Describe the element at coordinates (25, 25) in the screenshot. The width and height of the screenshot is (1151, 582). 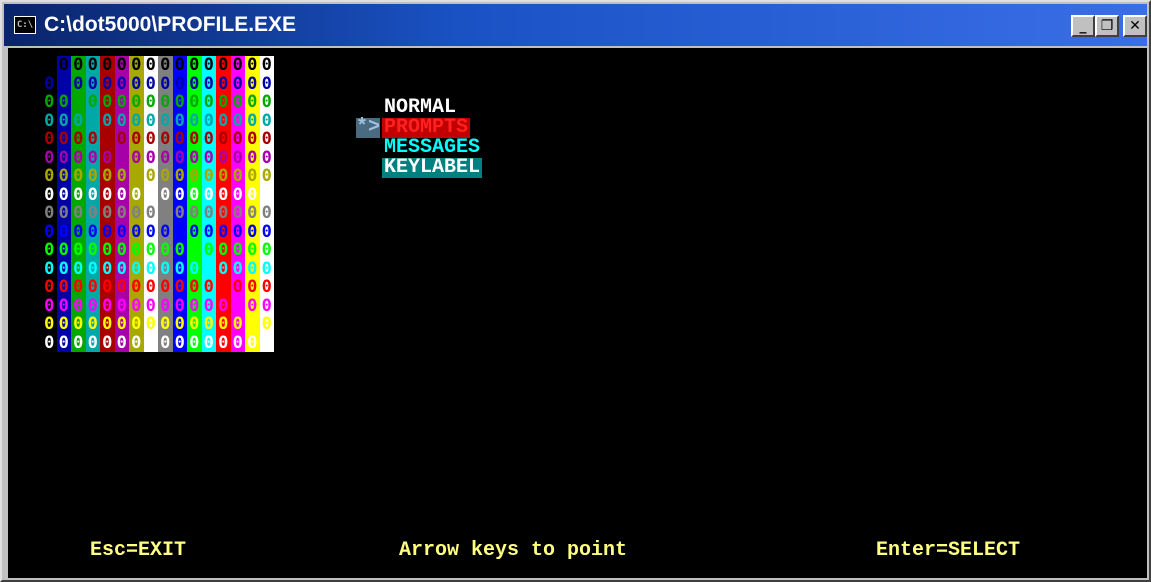
I see `console-icon: C:\` at that location.